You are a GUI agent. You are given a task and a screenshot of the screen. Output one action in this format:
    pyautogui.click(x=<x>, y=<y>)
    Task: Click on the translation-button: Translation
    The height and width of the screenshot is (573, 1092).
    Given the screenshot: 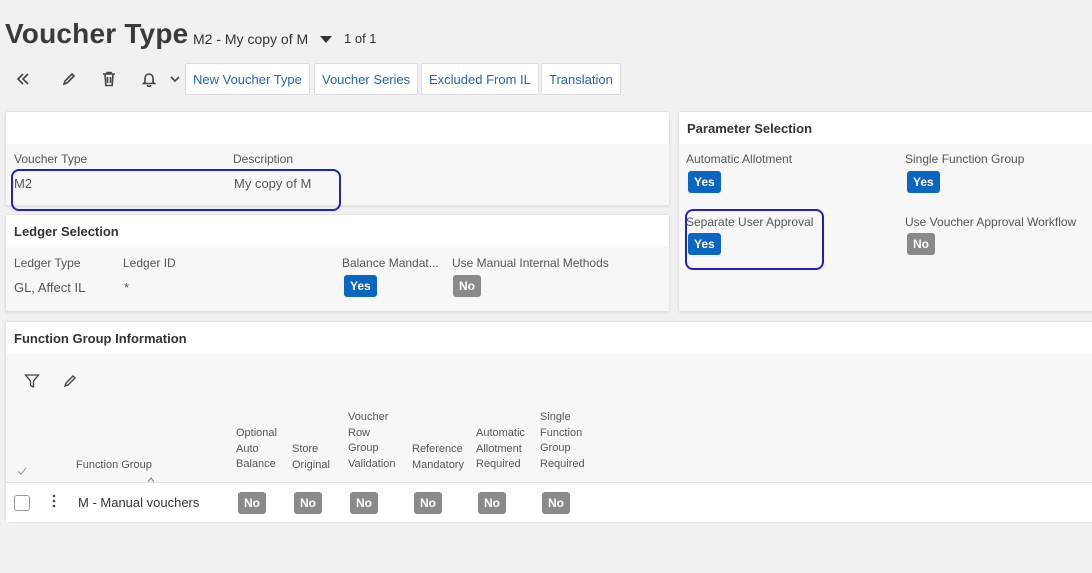 What is the action you would take?
    pyautogui.click(x=581, y=79)
    